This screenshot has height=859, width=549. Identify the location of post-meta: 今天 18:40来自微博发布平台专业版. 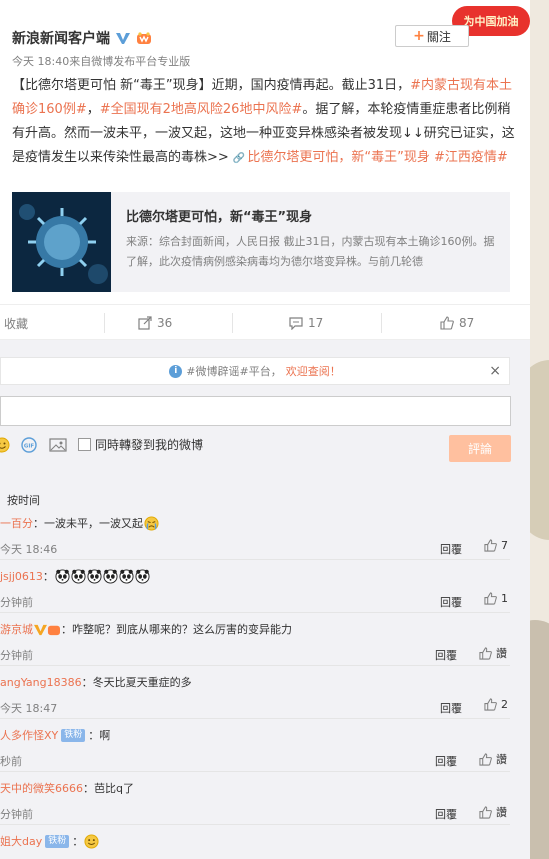
(101, 61).